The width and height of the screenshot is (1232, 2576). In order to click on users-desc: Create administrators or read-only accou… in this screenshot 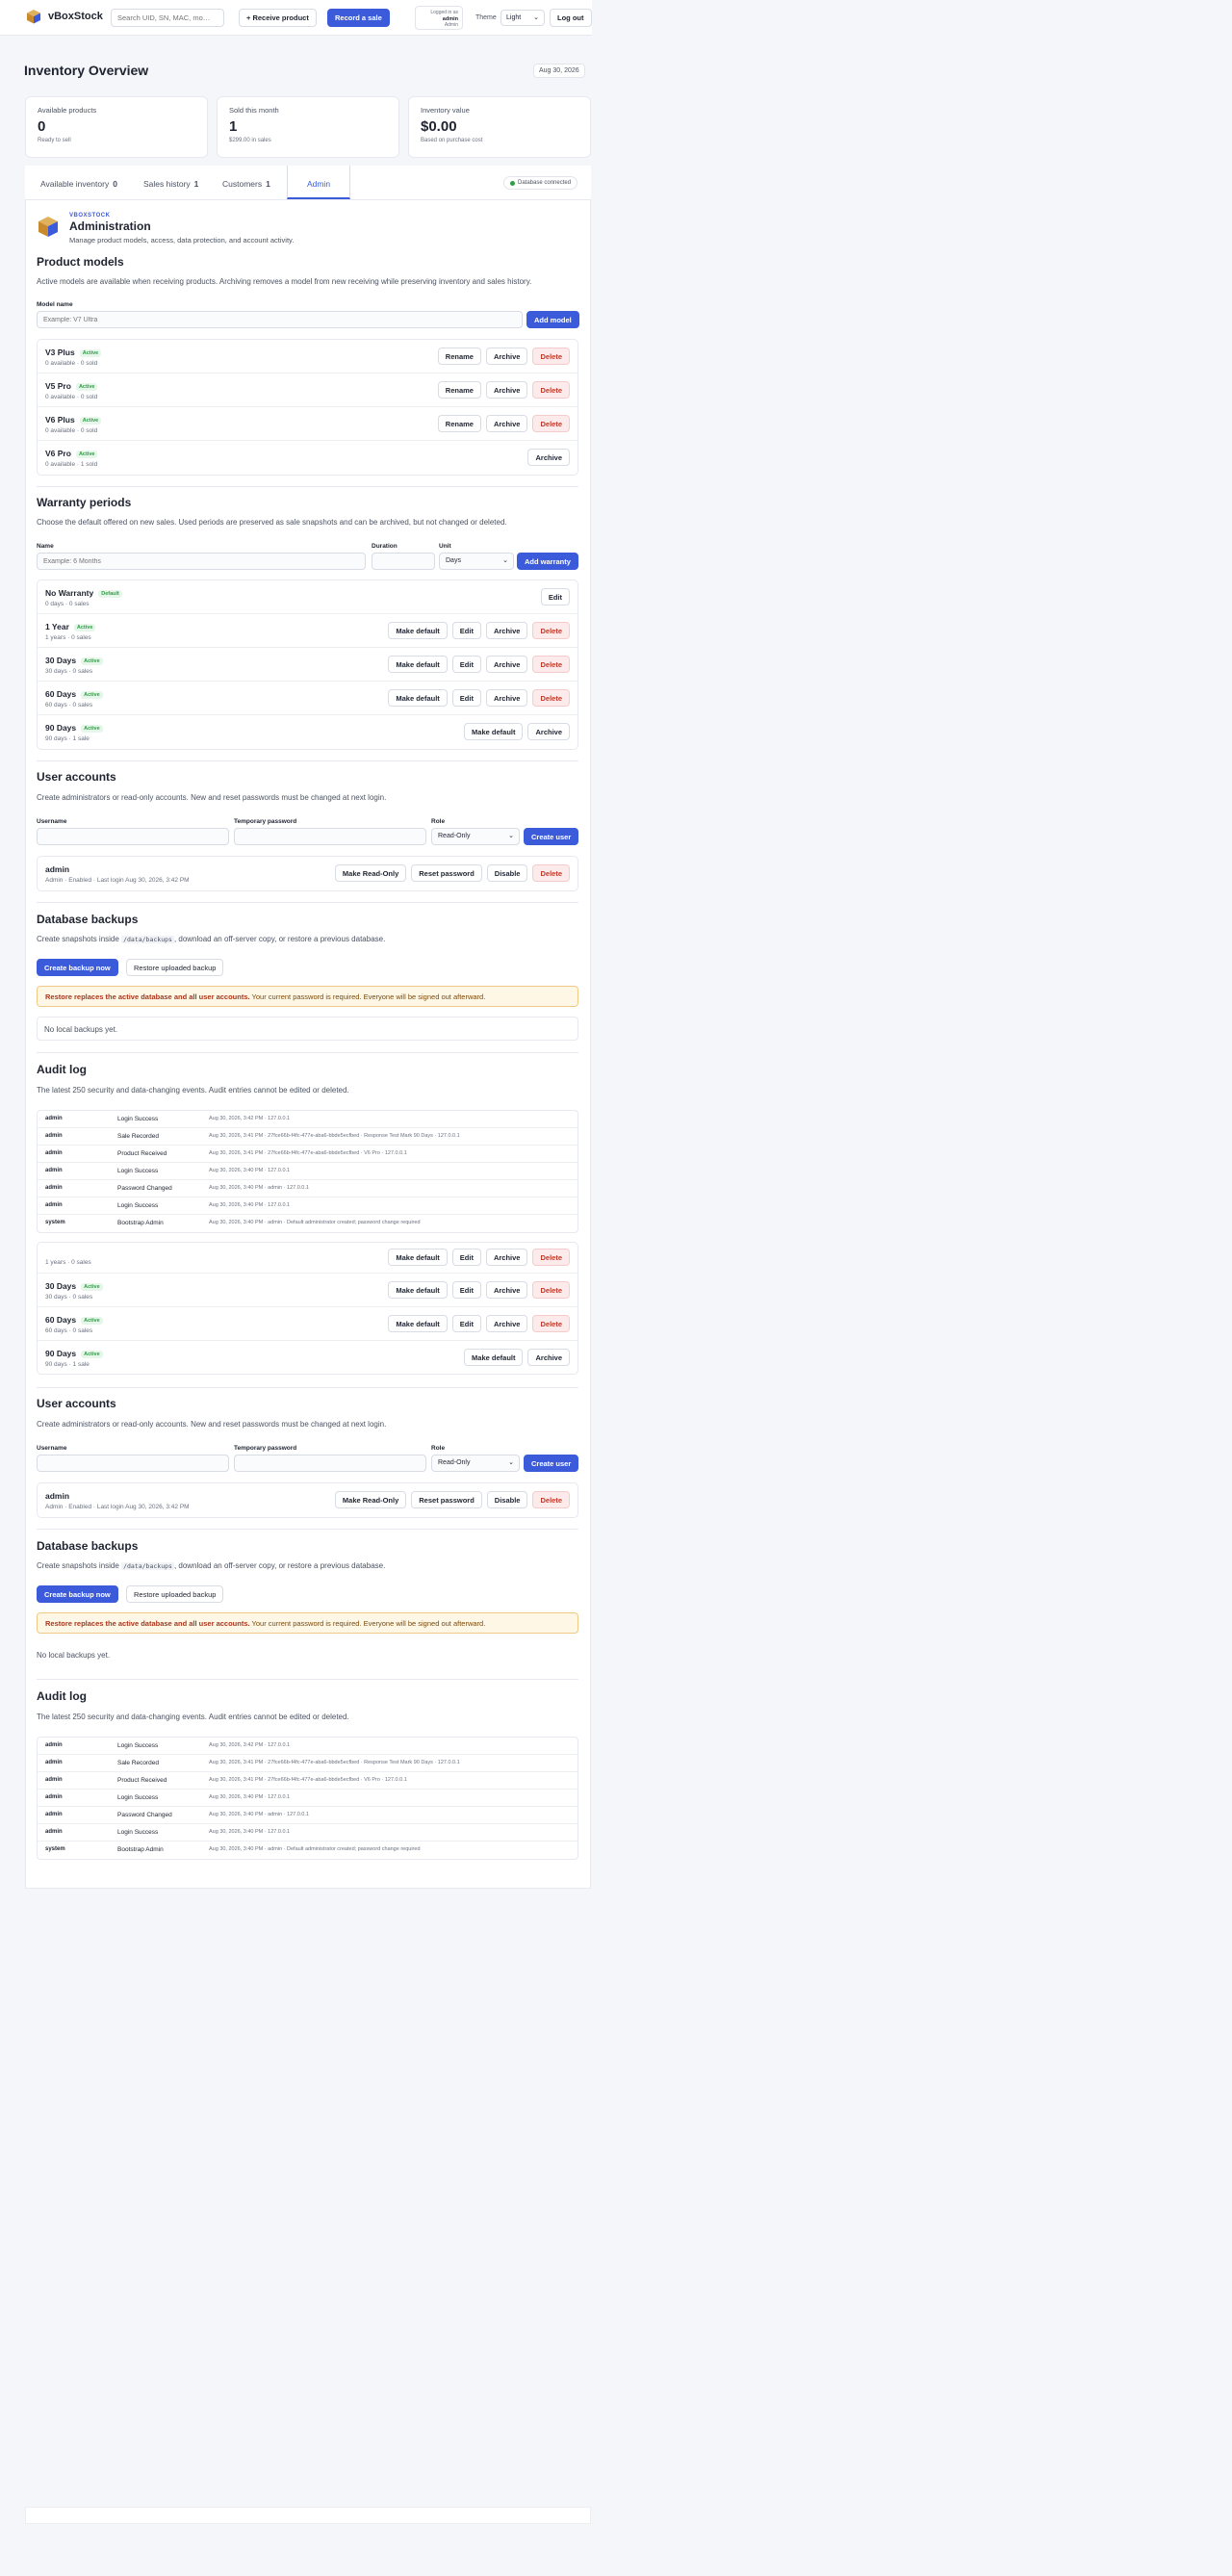, I will do `click(212, 797)`.